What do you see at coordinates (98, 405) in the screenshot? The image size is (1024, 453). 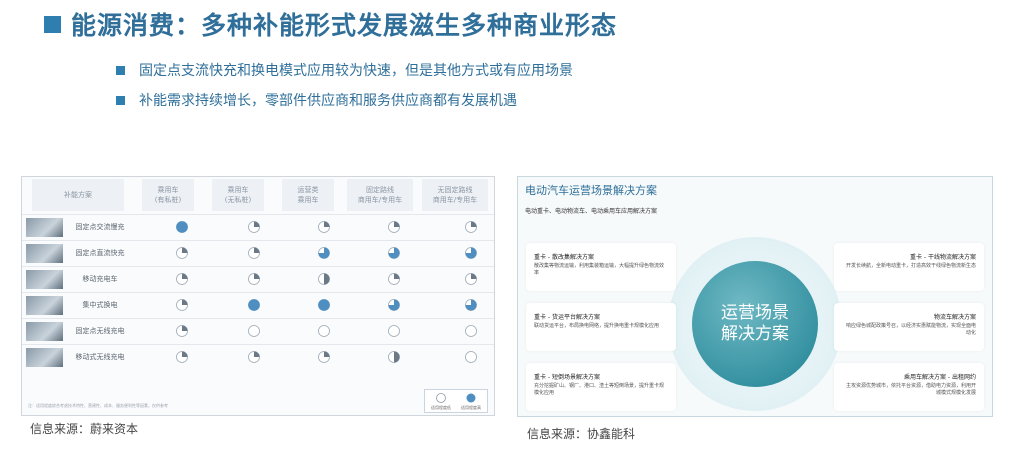 I see `table-footnote: 注：适用程度综合考虑技术特性、营建性、成本、服务便利性等因素，仅供参考` at bounding box center [98, 405].